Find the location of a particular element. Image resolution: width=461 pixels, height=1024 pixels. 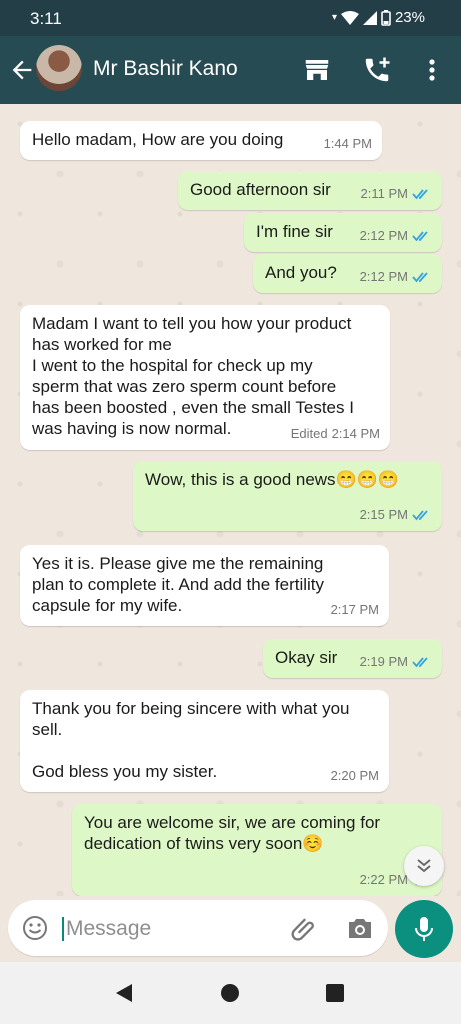

contact-name: Mr Bashir Kano is located at coordinates (165, 69).